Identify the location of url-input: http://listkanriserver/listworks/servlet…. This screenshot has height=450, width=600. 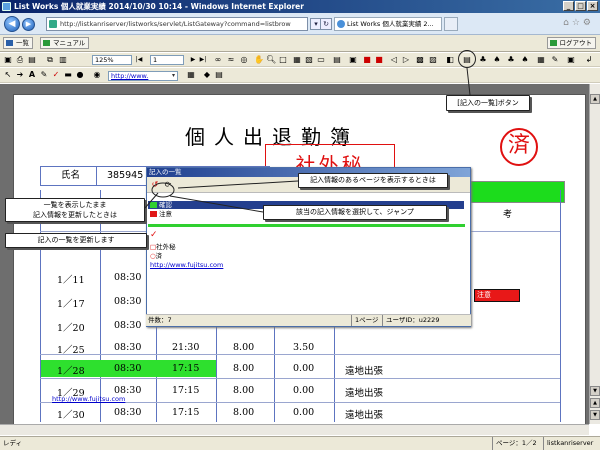
(177, 24).